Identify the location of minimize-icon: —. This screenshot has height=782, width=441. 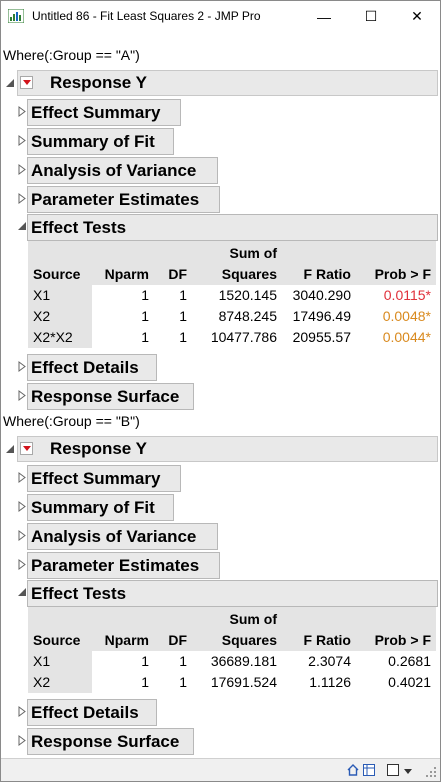
(324, 16).